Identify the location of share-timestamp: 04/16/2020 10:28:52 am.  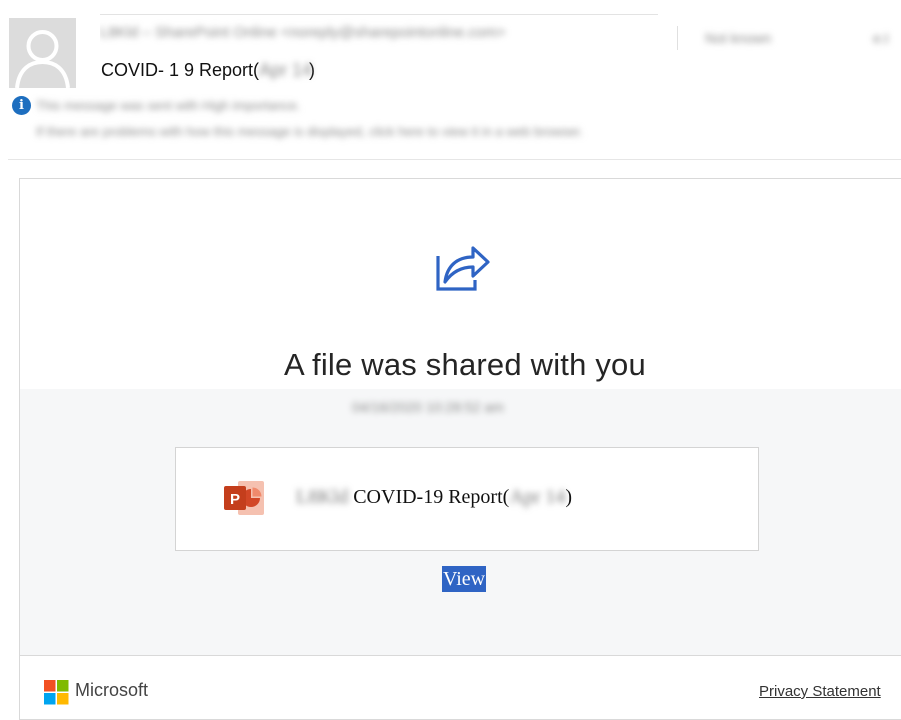
(428, 407).